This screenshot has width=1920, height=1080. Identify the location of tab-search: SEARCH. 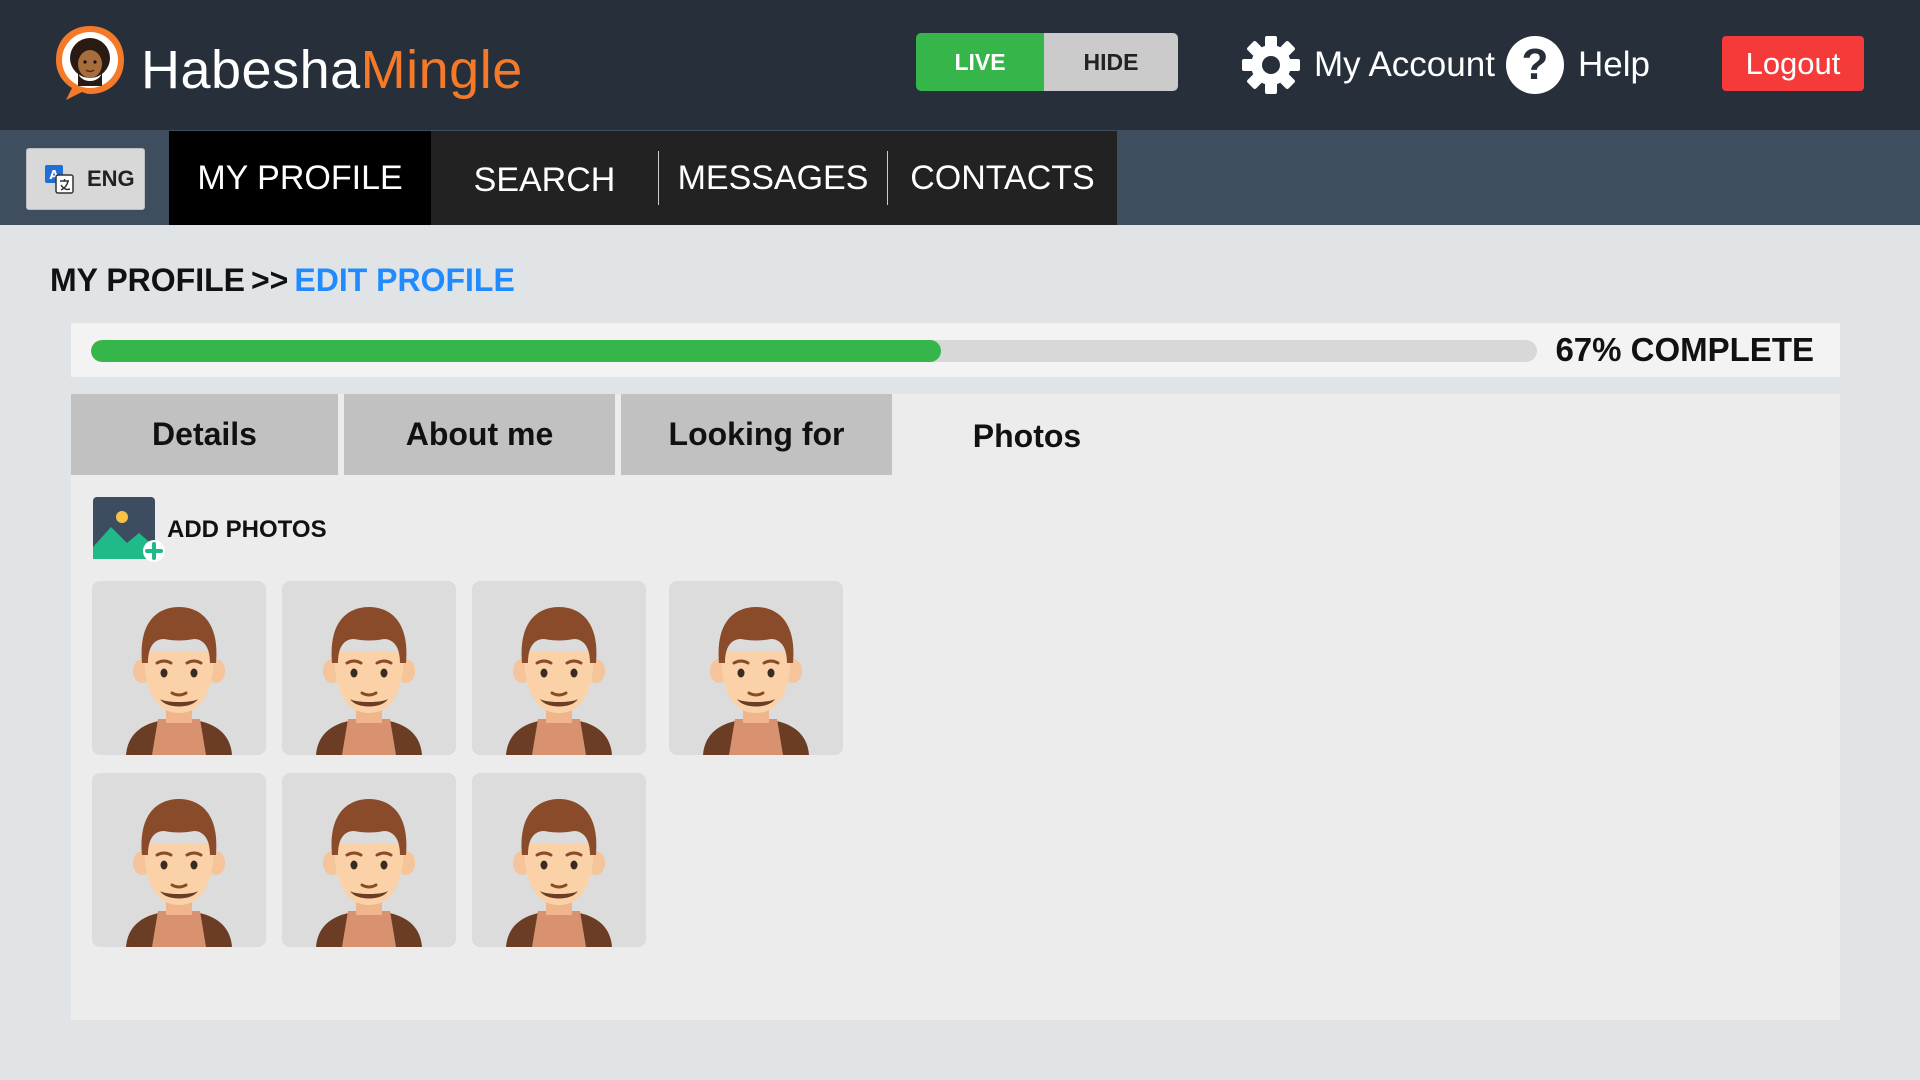
(544, 178).